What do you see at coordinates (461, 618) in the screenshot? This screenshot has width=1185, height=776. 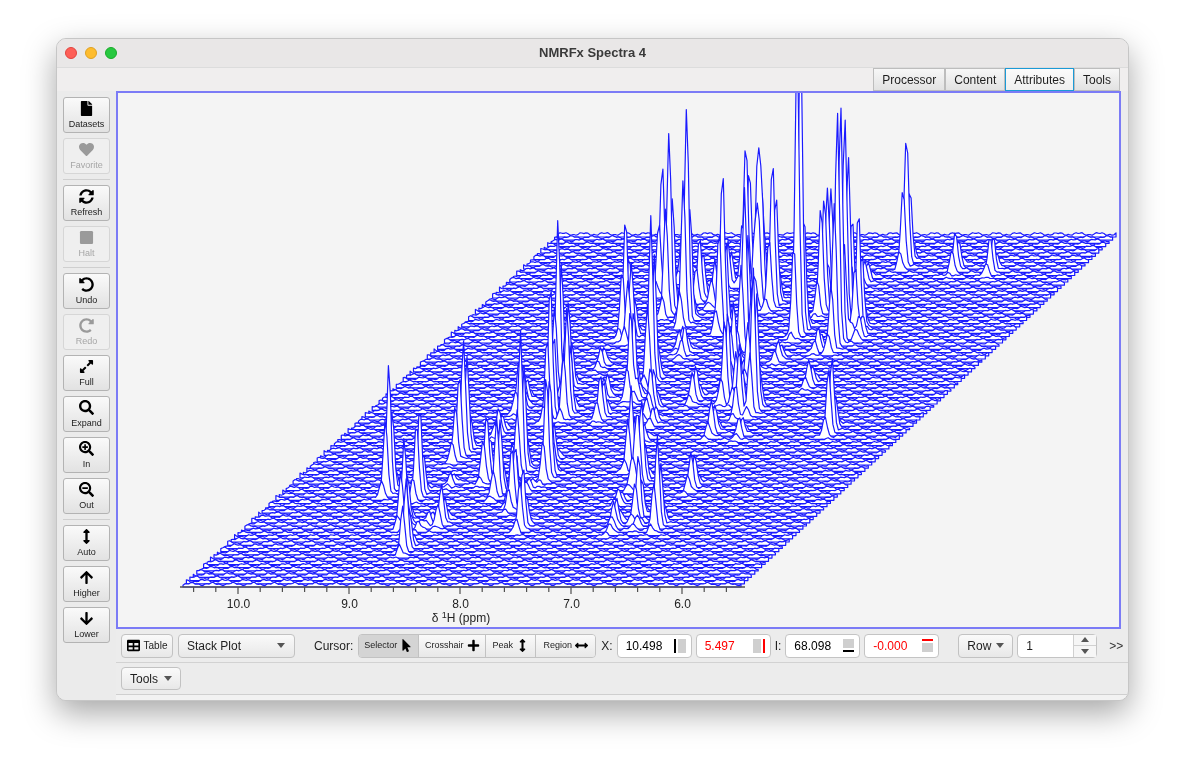 I see `axis-label: δ $^{1}$H (ppm)` at bounding box center [461, 618].